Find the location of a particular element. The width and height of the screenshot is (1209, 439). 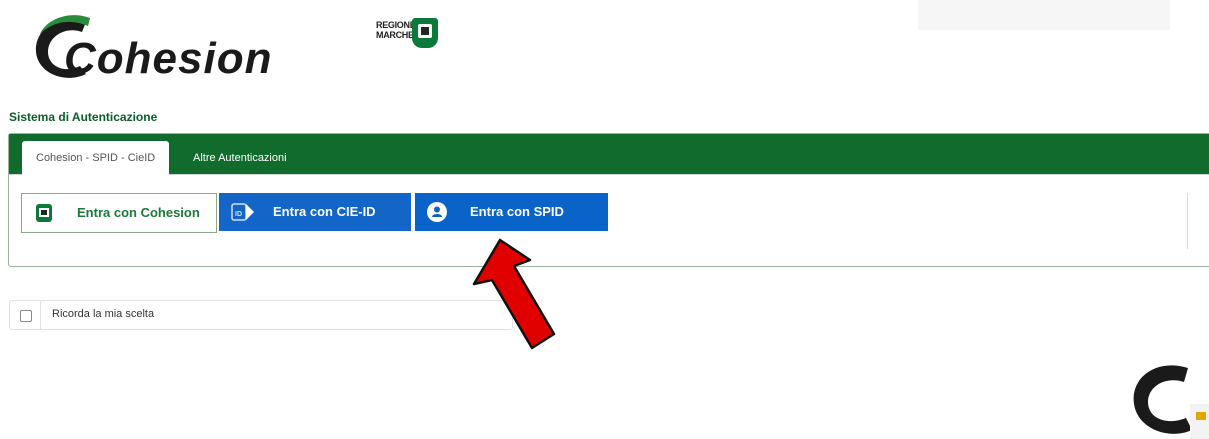

remember-label: Ricorda la mia scelta is located at coordinates (103, 314).